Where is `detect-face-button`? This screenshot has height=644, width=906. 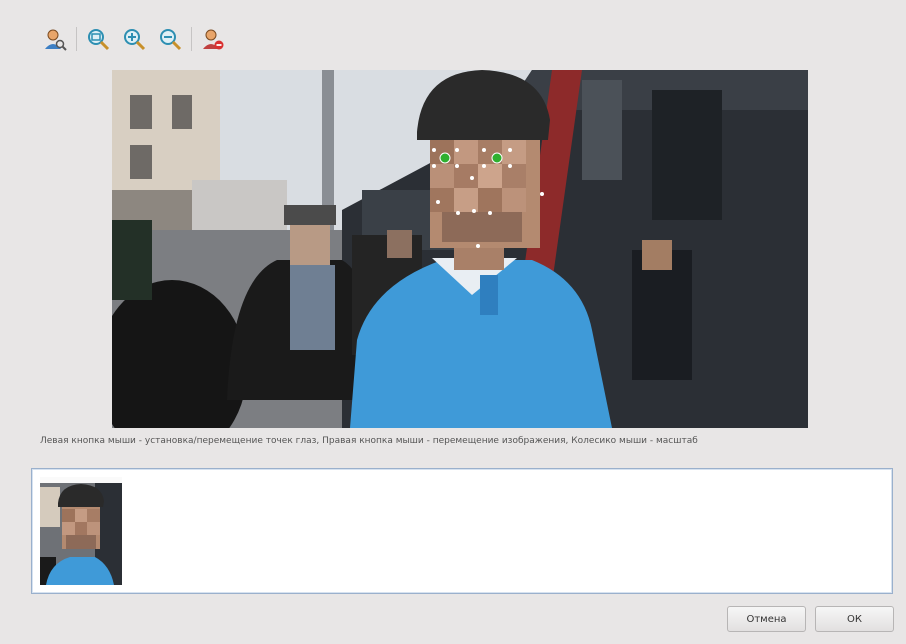
detect-face-button is located at coordinates (55, 39).